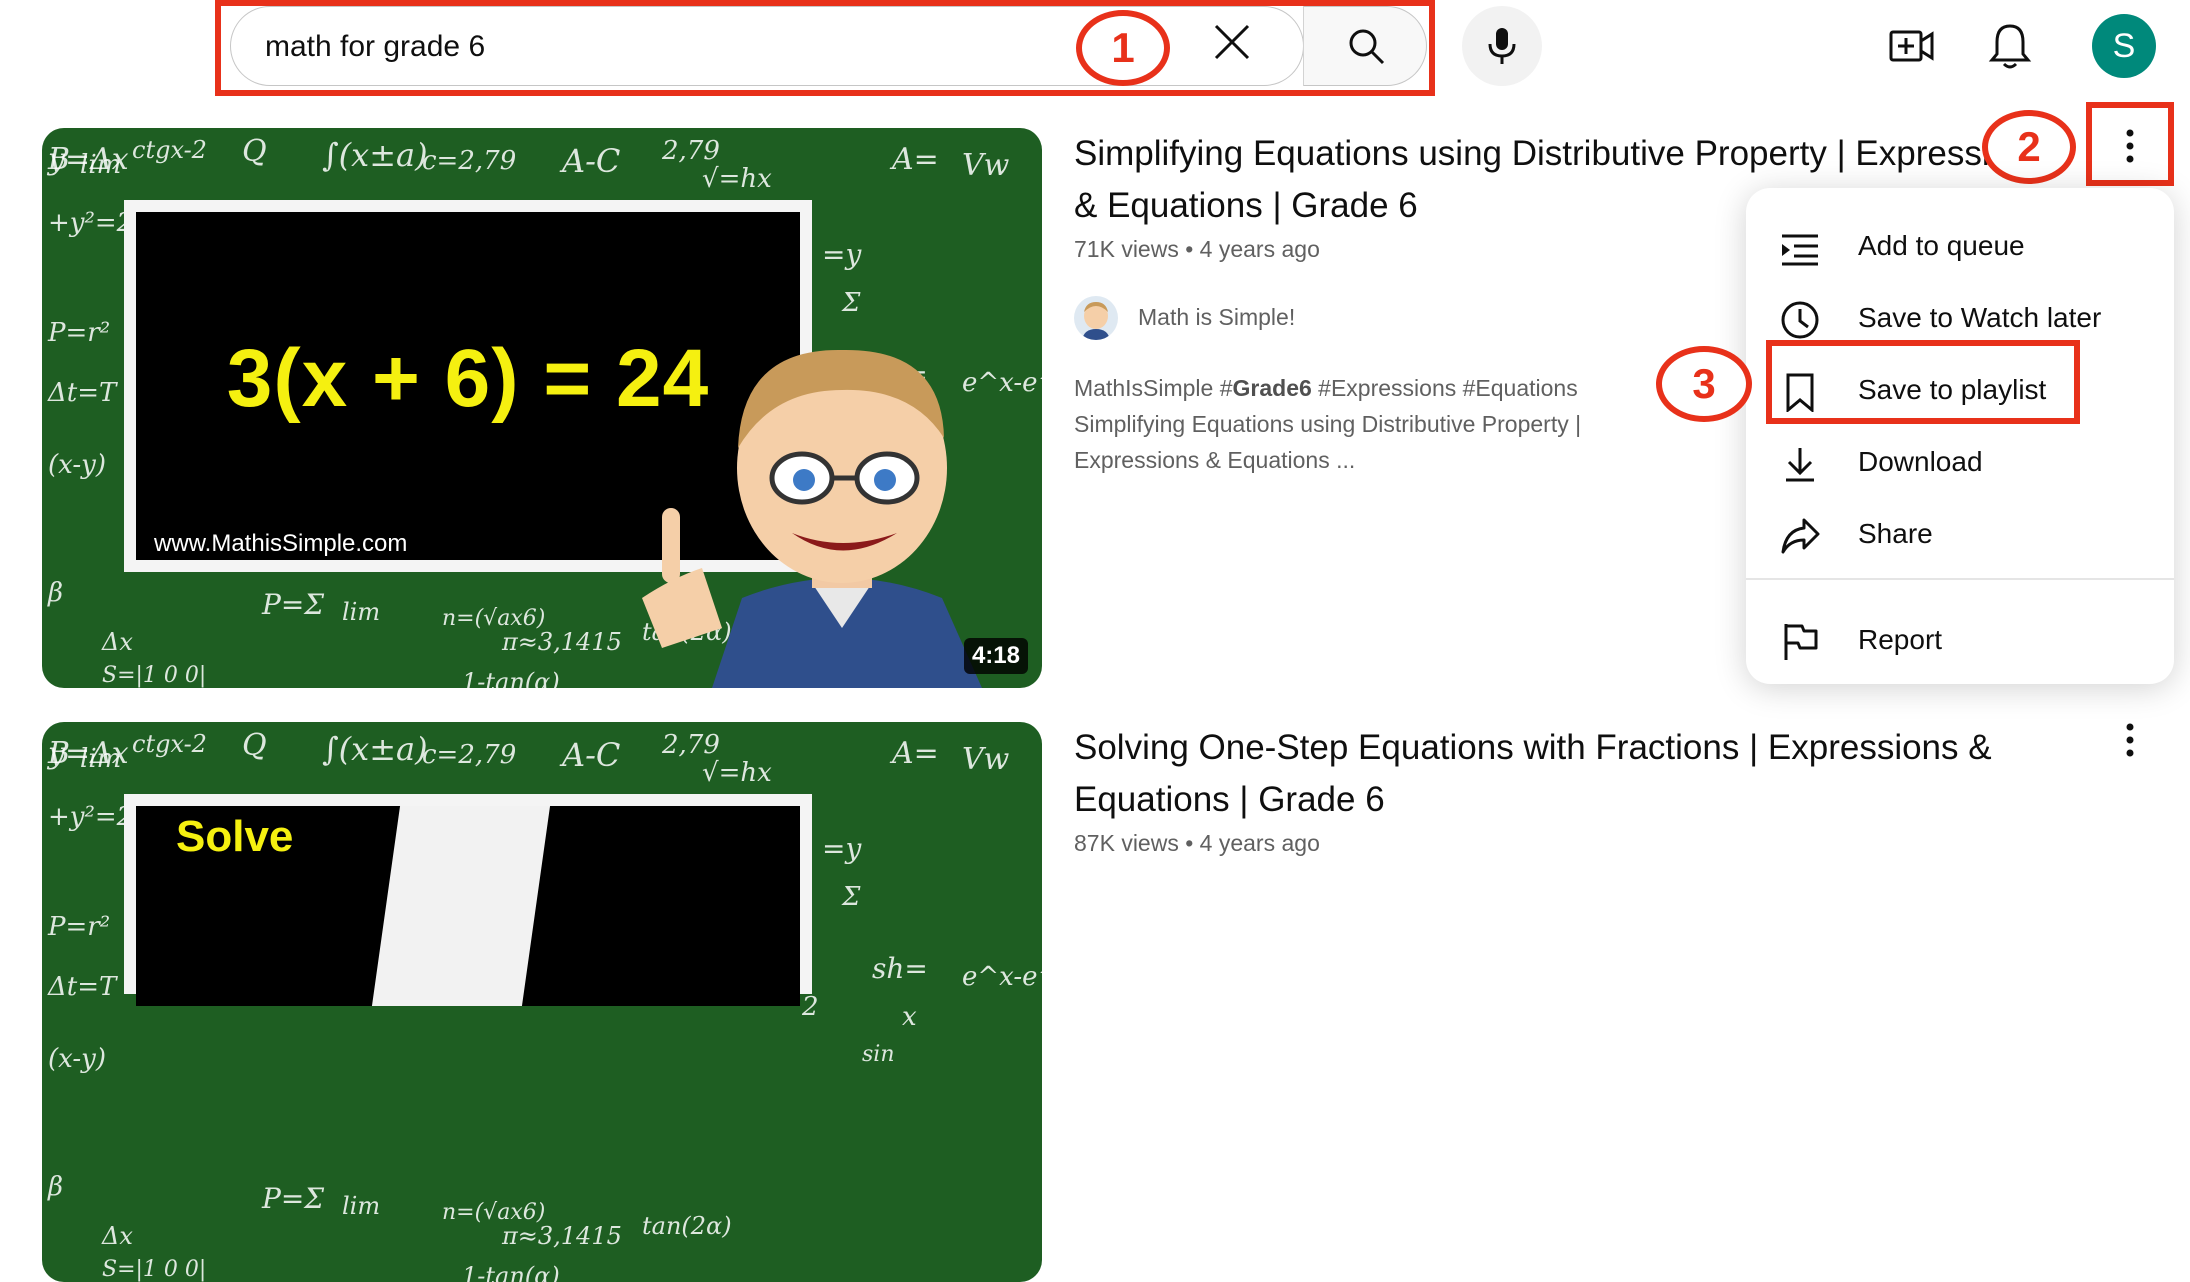 This screenshot has width=2190, height=1282. Describe the element at coordinates (1941, 245) in the screenshot. I see `menu-item-label: Add to queue` at that location.